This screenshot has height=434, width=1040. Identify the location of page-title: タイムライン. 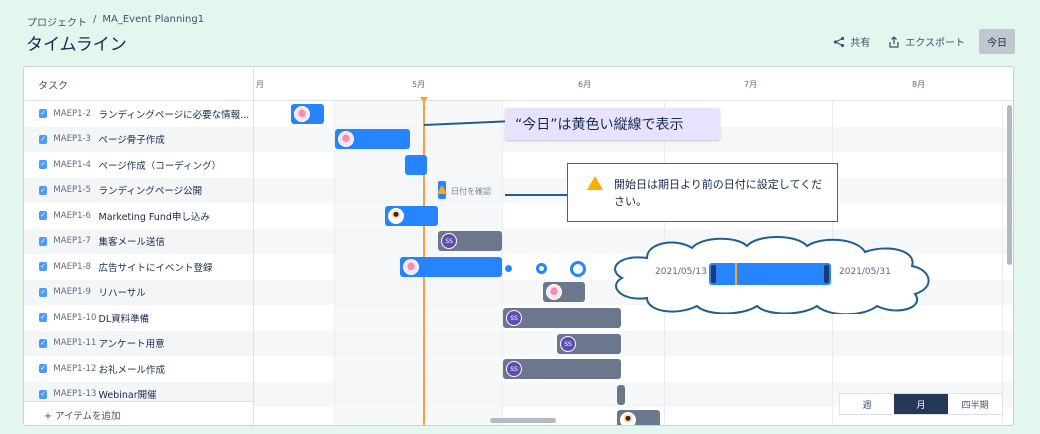
(76, 45).